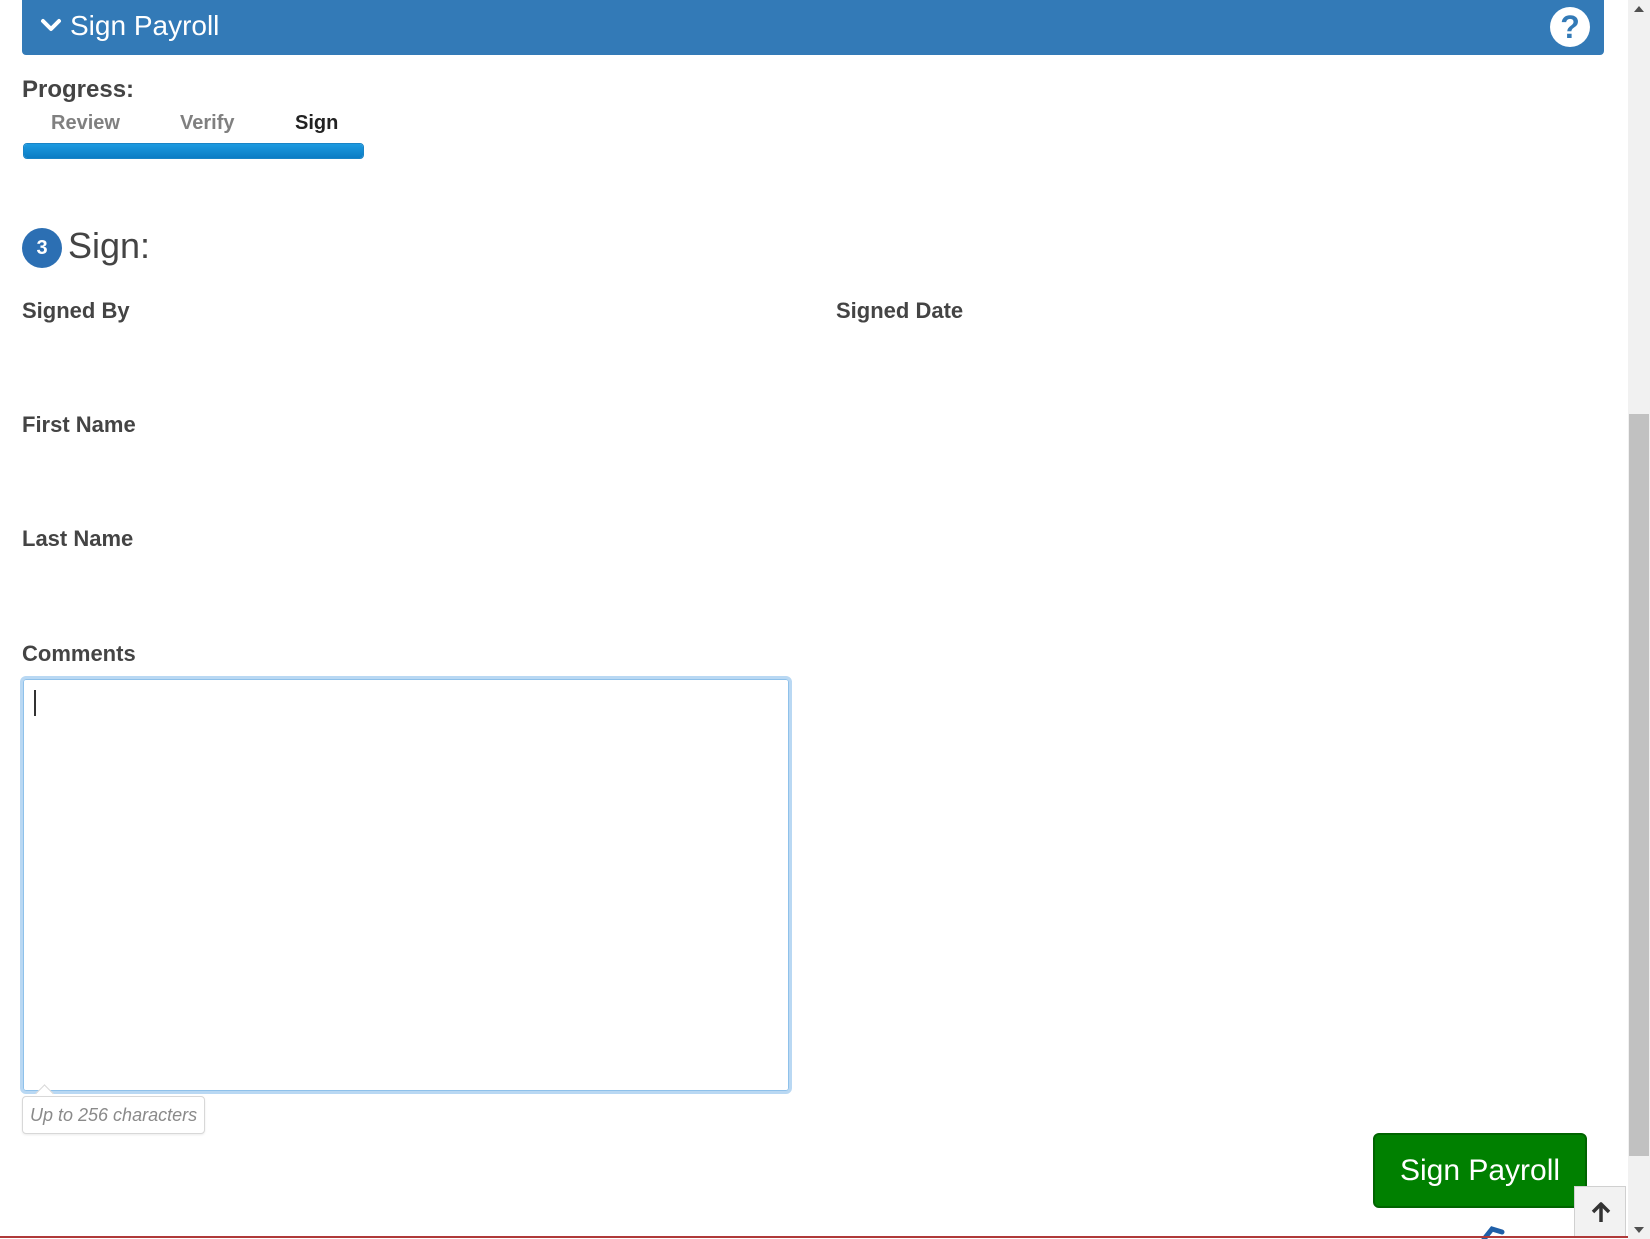  Describe the element at coordinates (207, 123) in the screenshot. I see `progress-step-verify: Verify` at that location.